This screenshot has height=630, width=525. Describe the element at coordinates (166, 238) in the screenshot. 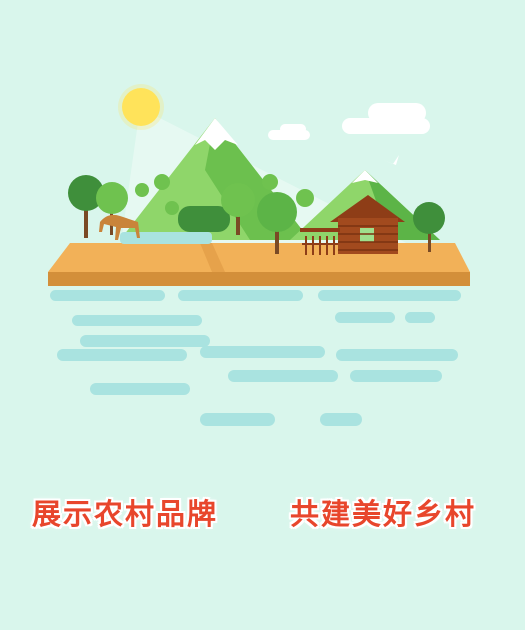

I see `pond` at that location.